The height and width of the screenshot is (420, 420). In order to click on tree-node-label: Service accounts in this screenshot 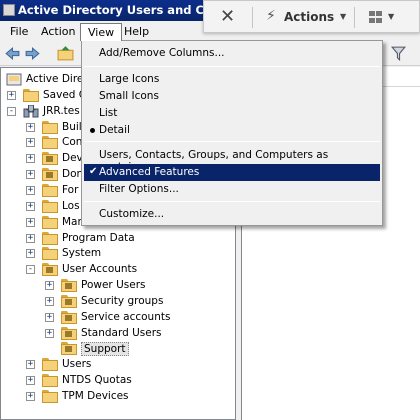, I will do `click(126, 316)`.